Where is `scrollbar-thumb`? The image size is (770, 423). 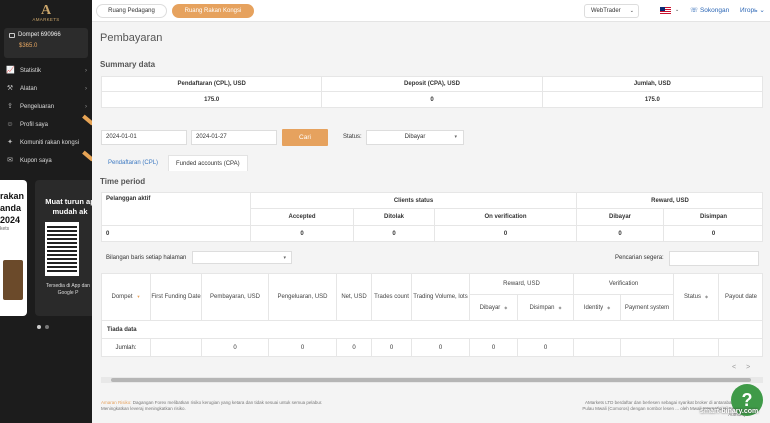 scrollbar-thumb is located at coordinates (431, 380).